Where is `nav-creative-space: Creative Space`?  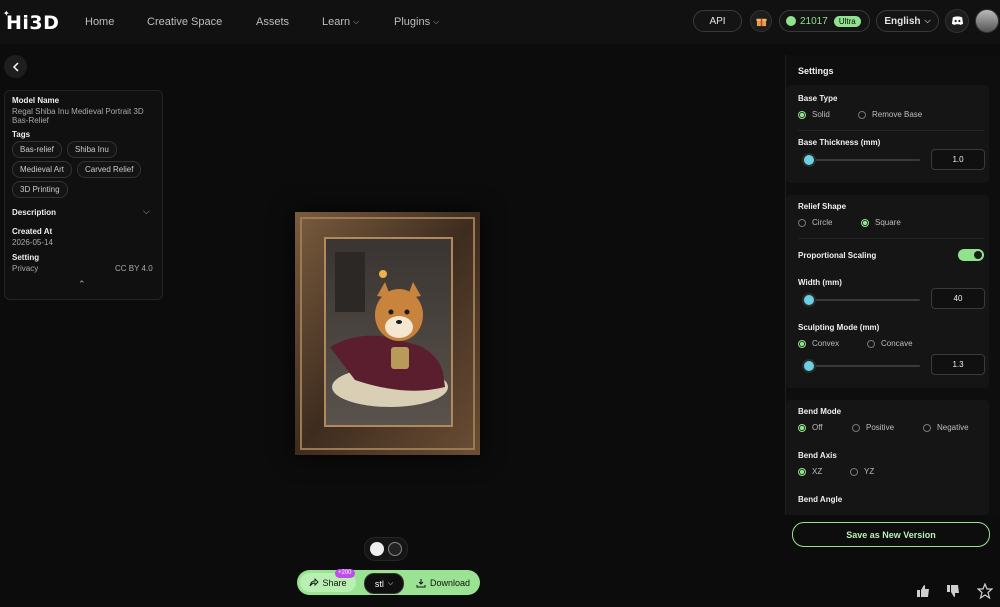
nav-creative-space: Creative Space is located at coordinates (184, 22).